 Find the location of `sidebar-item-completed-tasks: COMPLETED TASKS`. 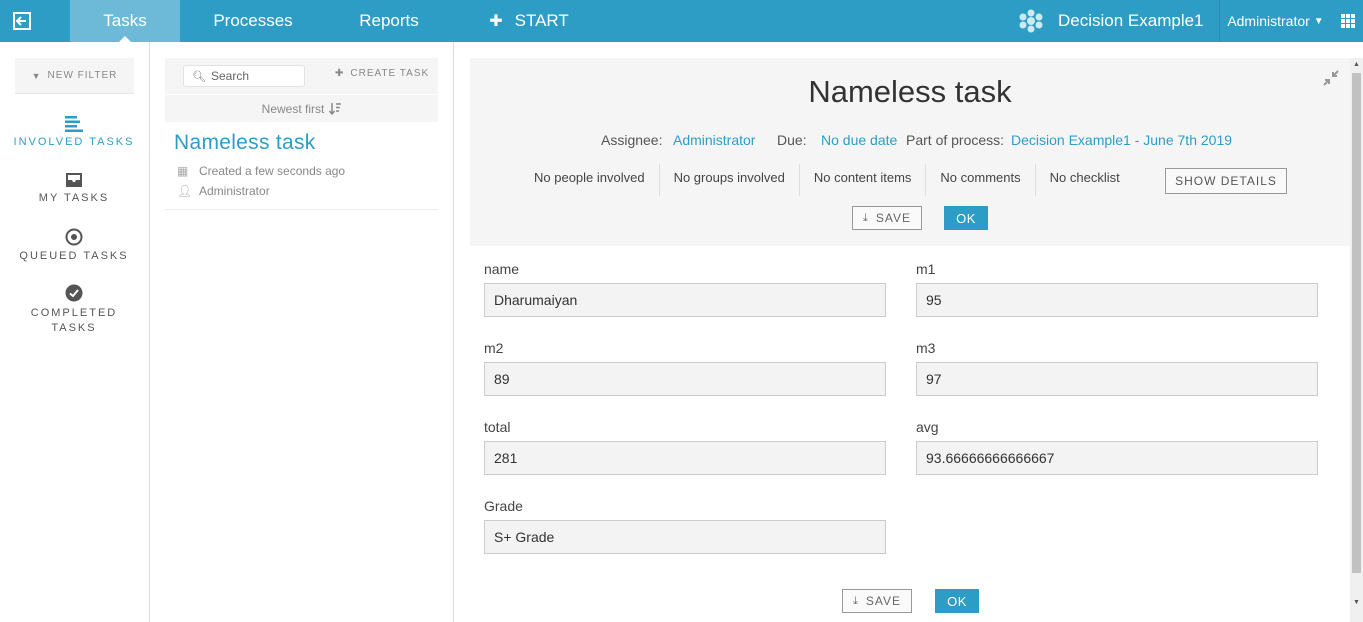

sidebar-item-completed-tasks: COMPLETED TASKS is located at coordinates (74, 310).